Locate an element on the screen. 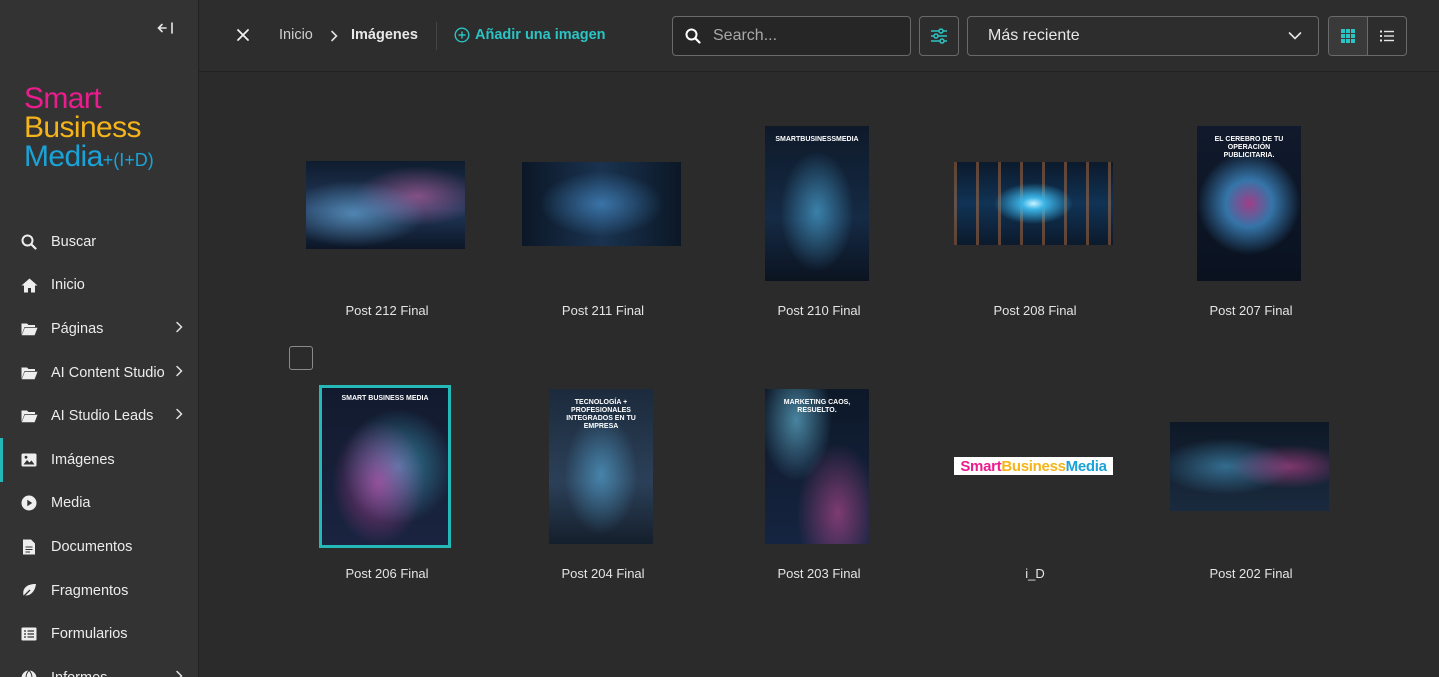  sidebar-item-ai-studio-leads: AI Studio Leads is located at coordinates (99, 416).